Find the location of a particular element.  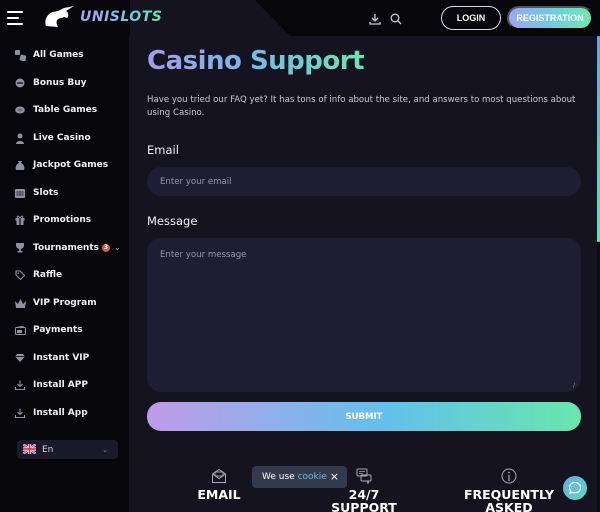

sidebar-item-install-app-2: Install App is located at coordinates (64, 413).